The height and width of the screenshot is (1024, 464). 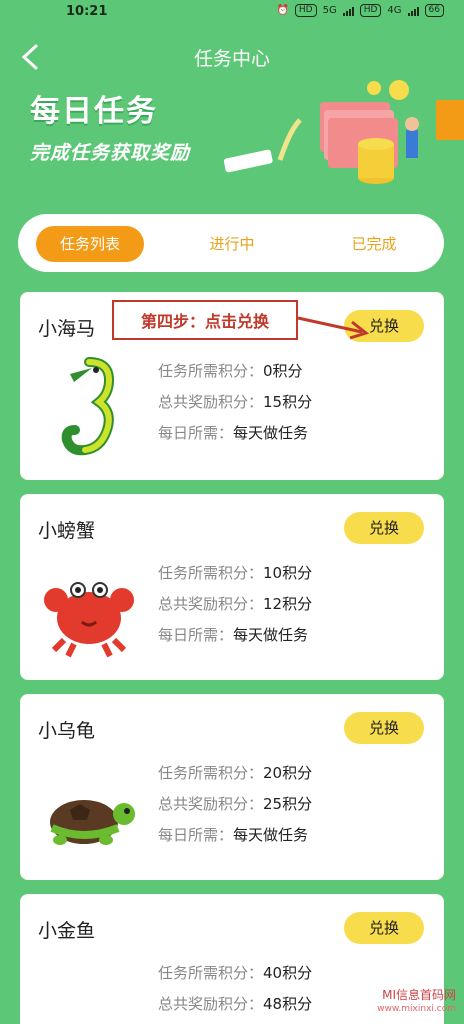 What do you see at coordinates (92, 822) in the screenshot?
I see `turtle-icon` at bounding box center [92, 822].